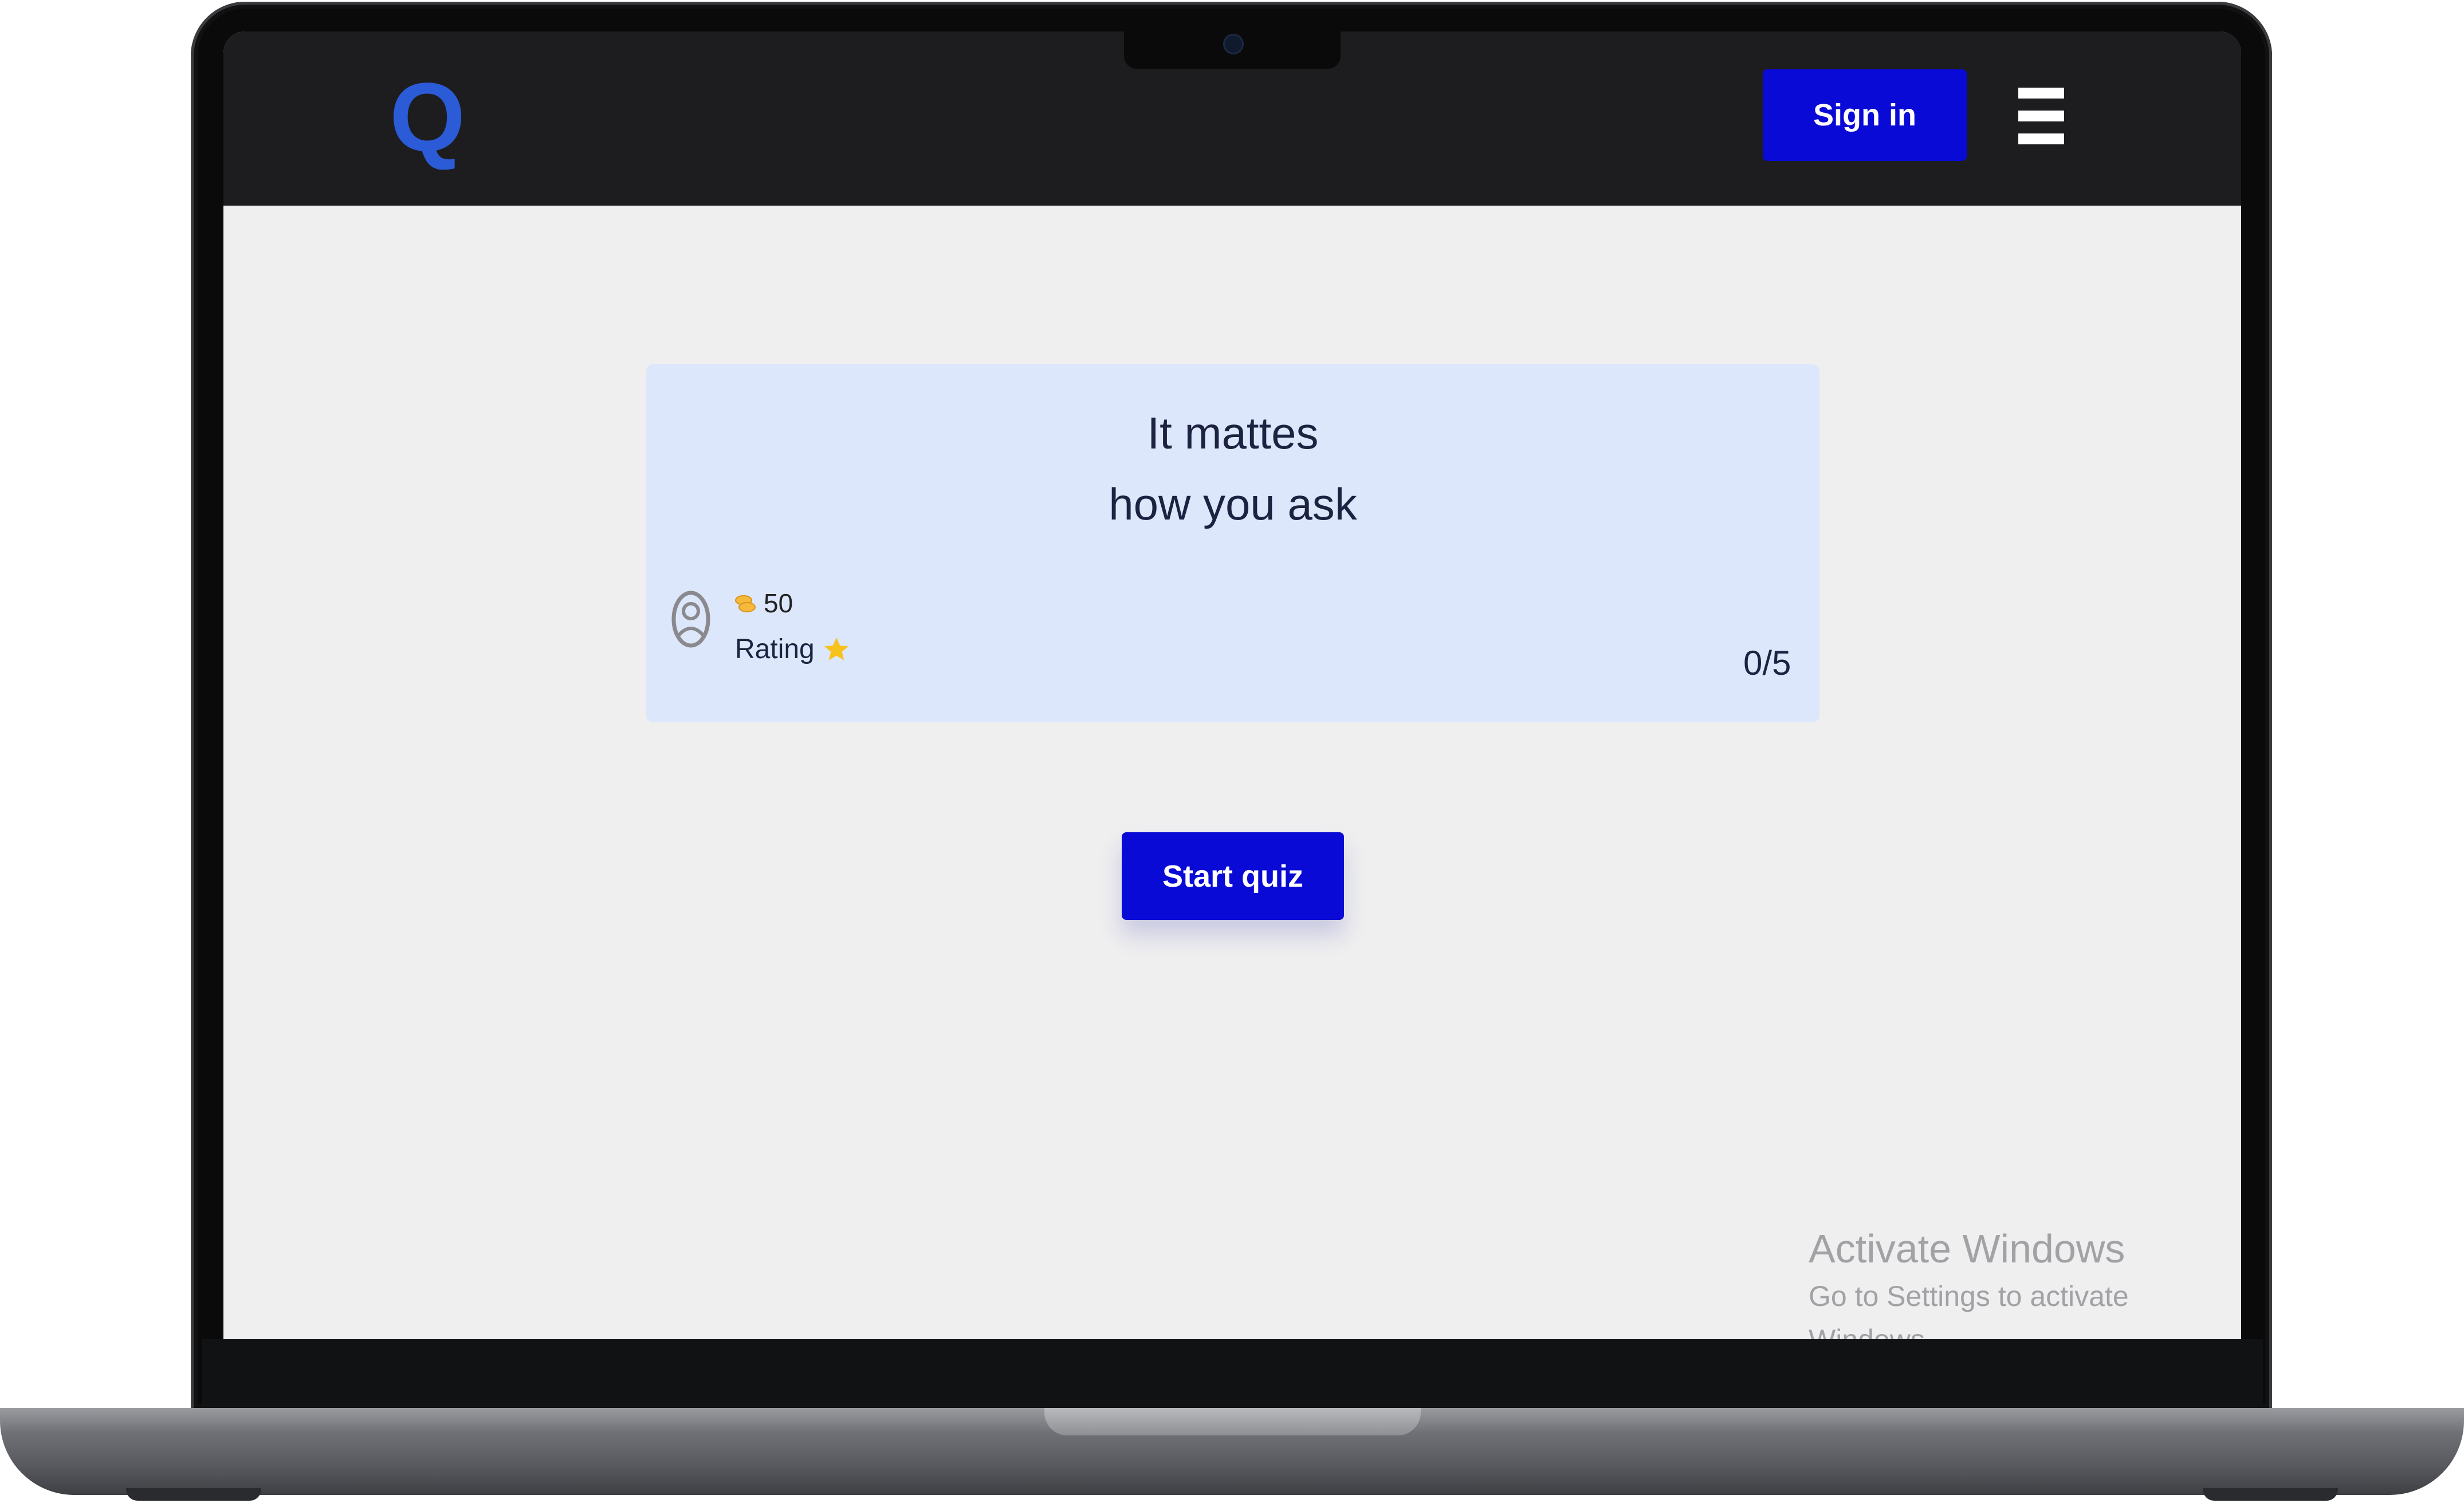 This screenshot has width=2464, height=1503. What do you see at coordinates (778, 603) in the screenshot?
I see `coins-value: 50` at bounding box center [778, 603].